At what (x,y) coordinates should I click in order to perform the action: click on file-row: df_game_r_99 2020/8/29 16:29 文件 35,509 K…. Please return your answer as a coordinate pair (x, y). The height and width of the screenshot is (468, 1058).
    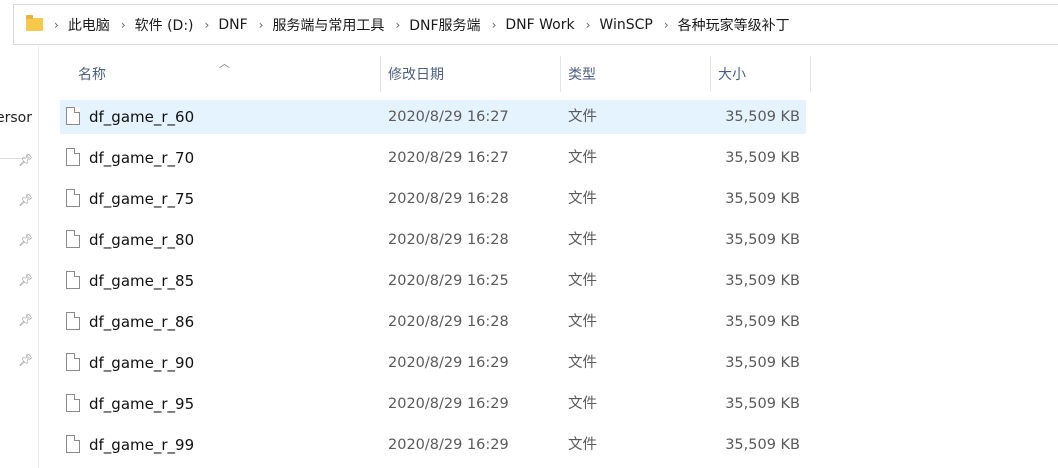
    Looking at the image, I should click on (433, 445).